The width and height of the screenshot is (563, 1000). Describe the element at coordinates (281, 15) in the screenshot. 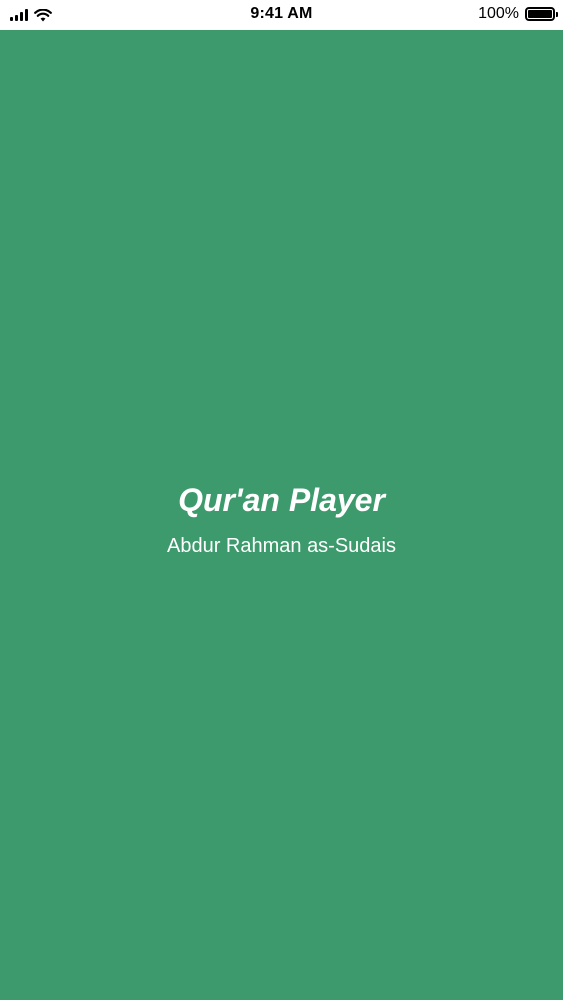

I see `status-bar: 9:41 AM 100%` at that location.